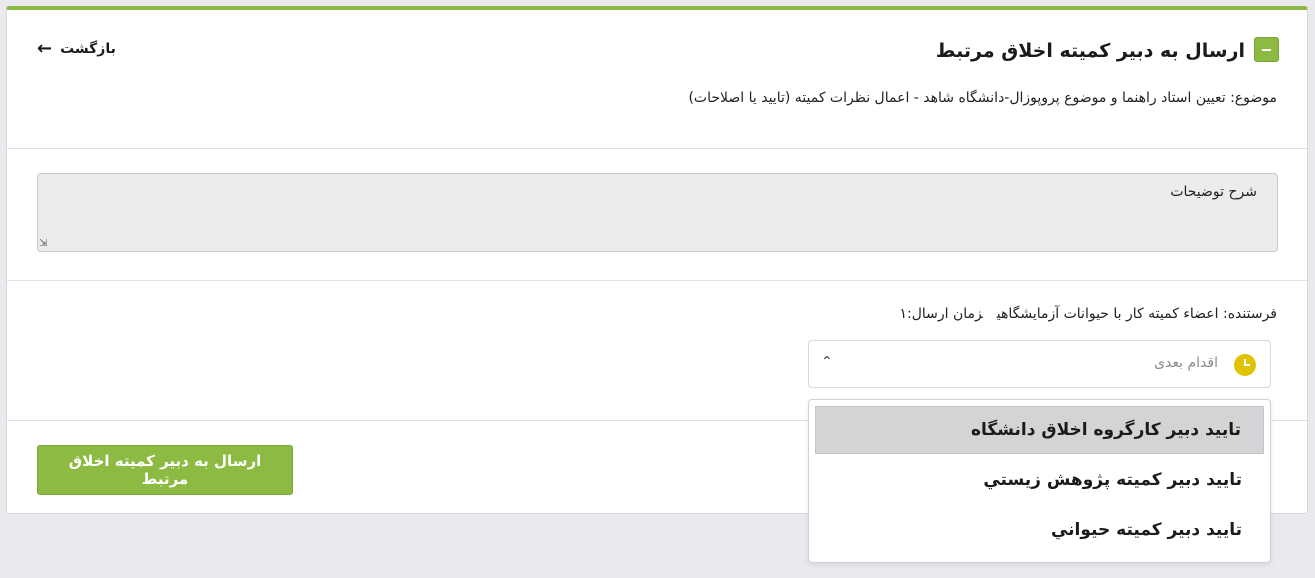 The width and height of the screenshot is (1315, 578). I want to click on collapse-button, so click(1266, 49).